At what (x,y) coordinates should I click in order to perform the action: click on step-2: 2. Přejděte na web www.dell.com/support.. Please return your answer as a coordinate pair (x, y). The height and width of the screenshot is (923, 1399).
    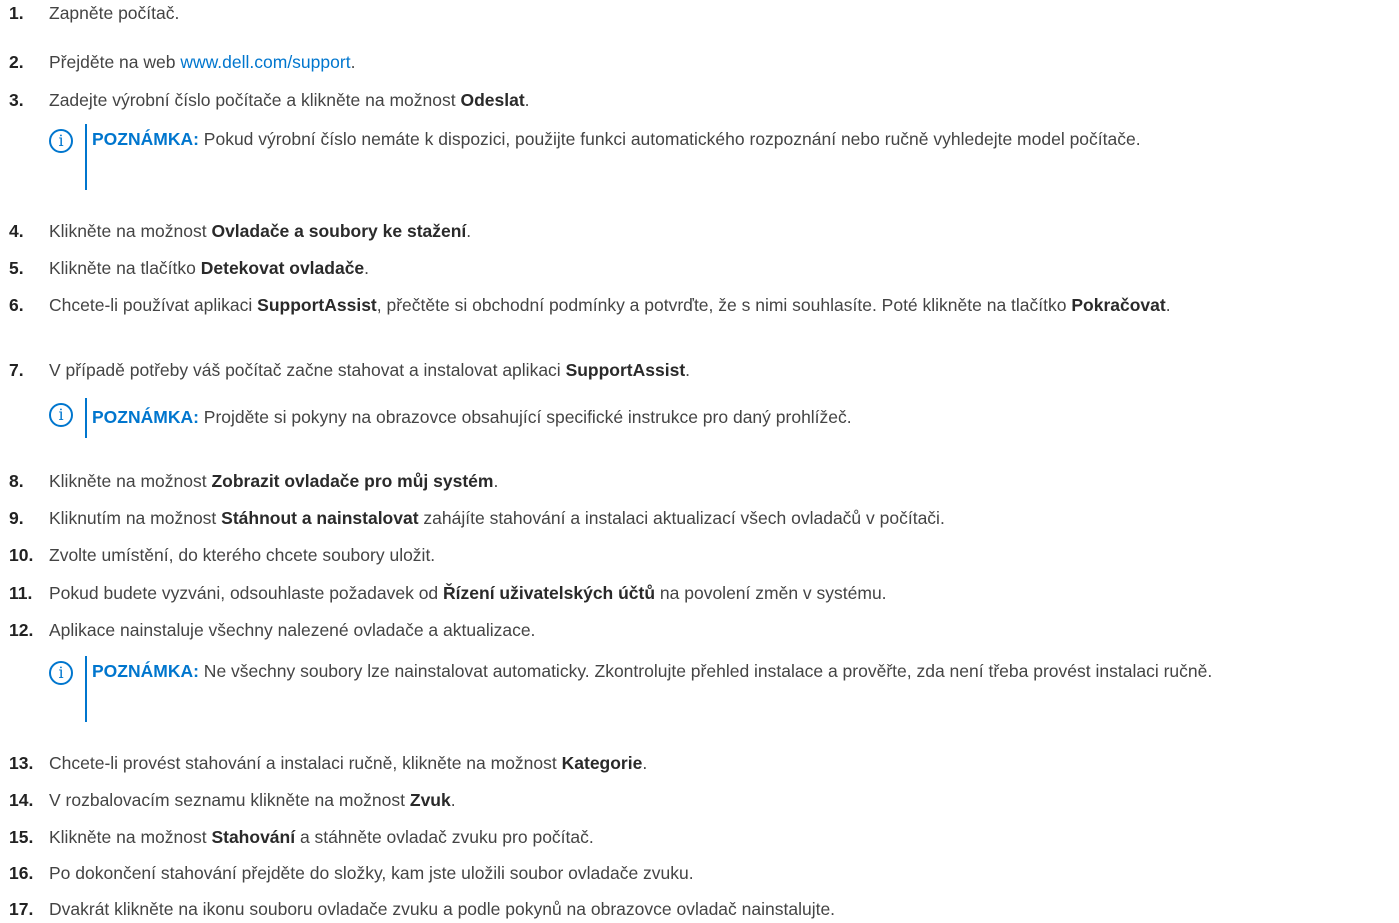
    Looking at the image, I should click on (697, 62).